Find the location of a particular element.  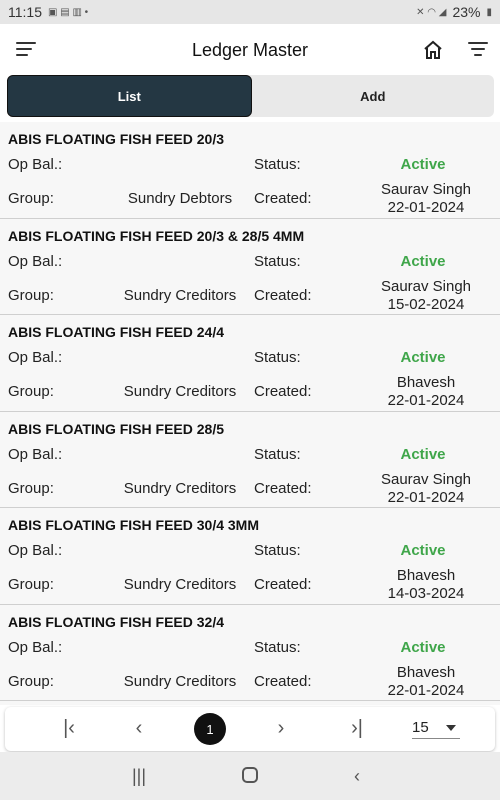

group-value: Sundry Debtors is located at coordinates (180, 198).